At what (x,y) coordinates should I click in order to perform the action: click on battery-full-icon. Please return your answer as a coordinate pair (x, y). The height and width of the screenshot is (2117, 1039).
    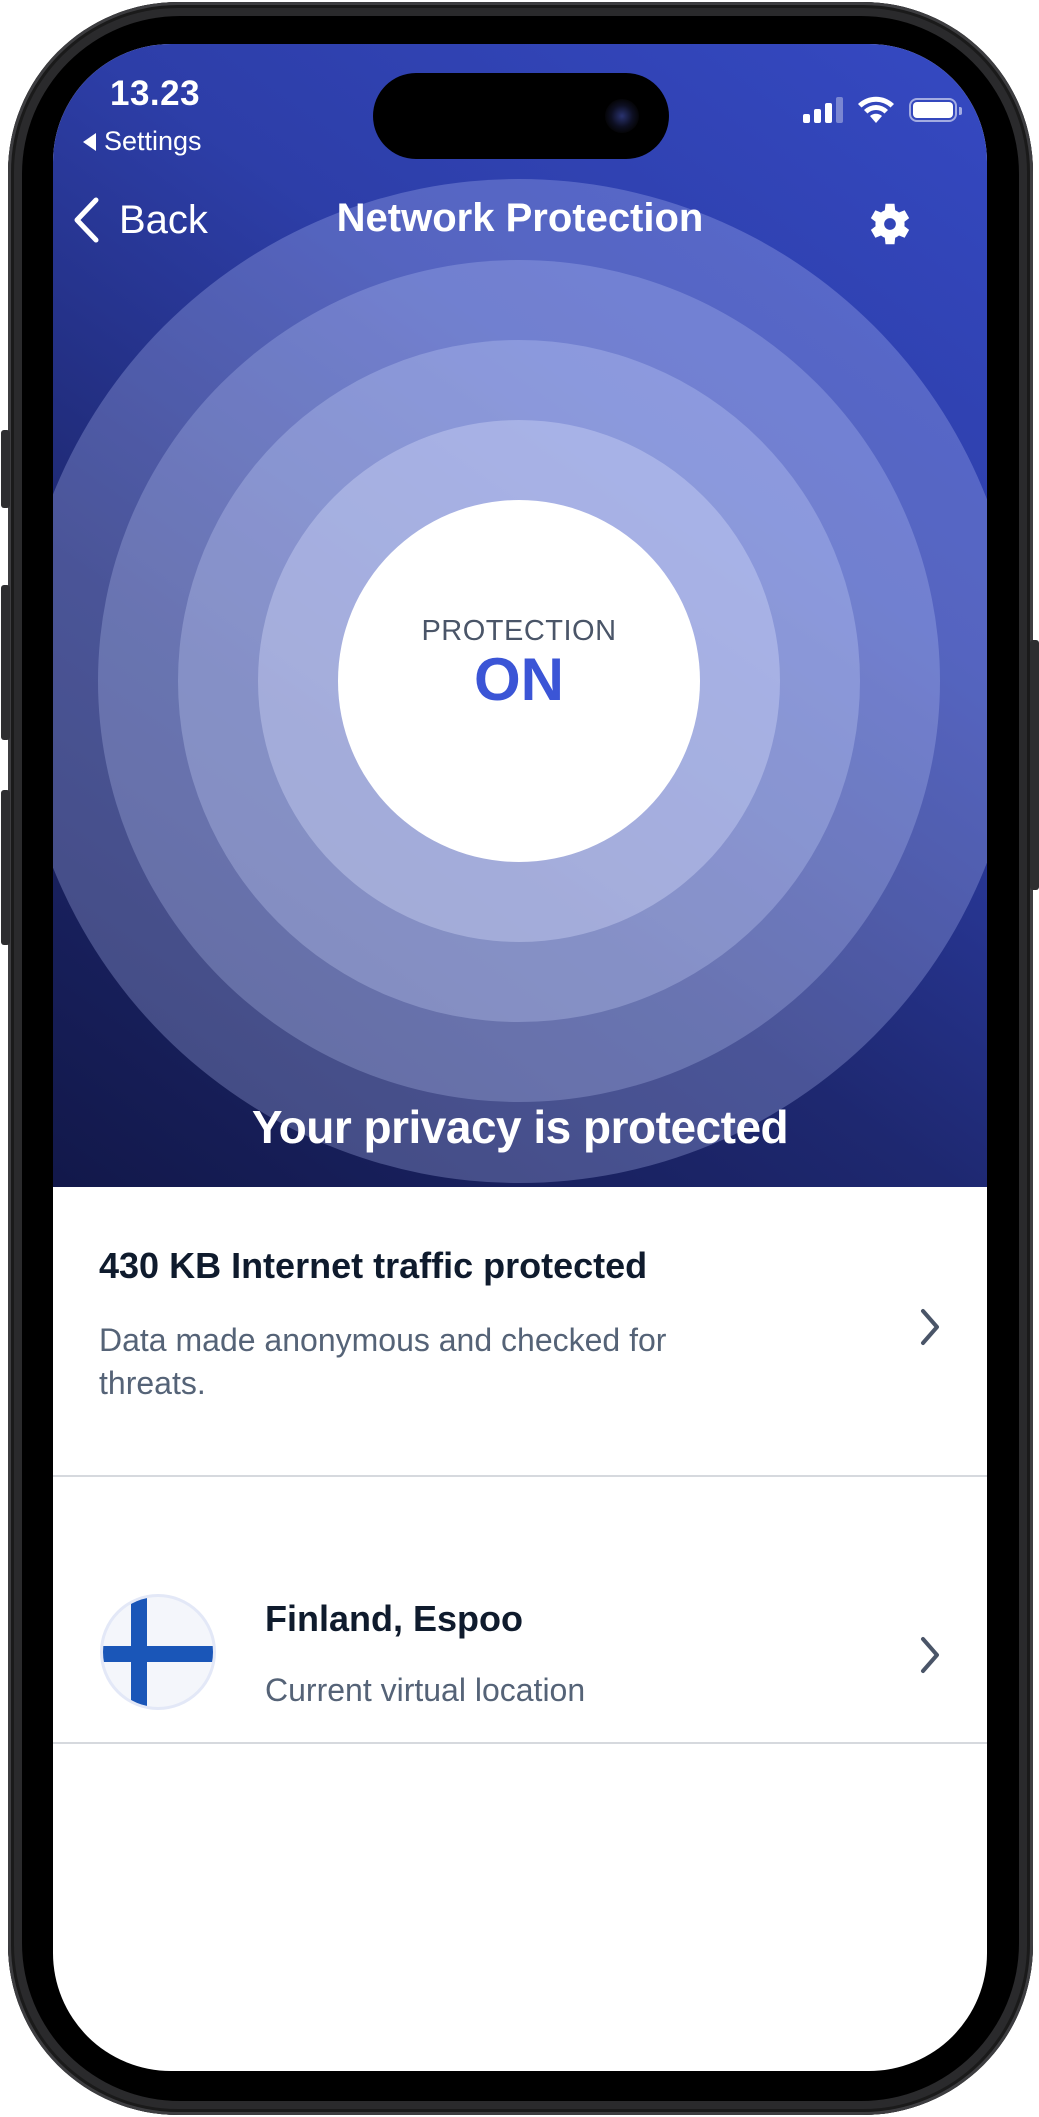
    Looking at the image, I should click on (935, 110).